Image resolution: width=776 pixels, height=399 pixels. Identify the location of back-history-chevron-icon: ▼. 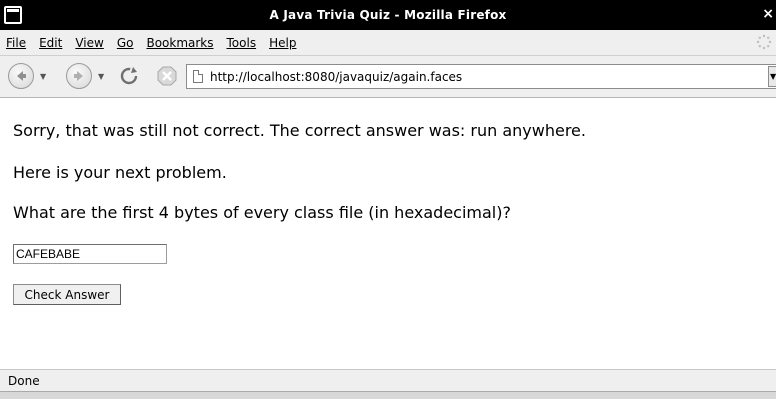
(43, 76).